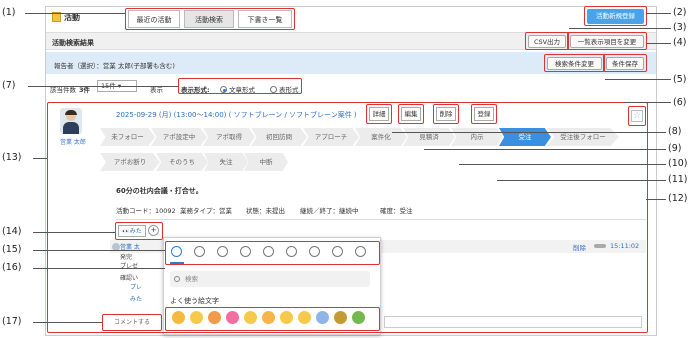 The height and width of the screenshot is (338, 700). What do you see at coordinates (72, 17) in the screenshot?
I see `page-title-text: 活動` at bounding box center [72, 17].